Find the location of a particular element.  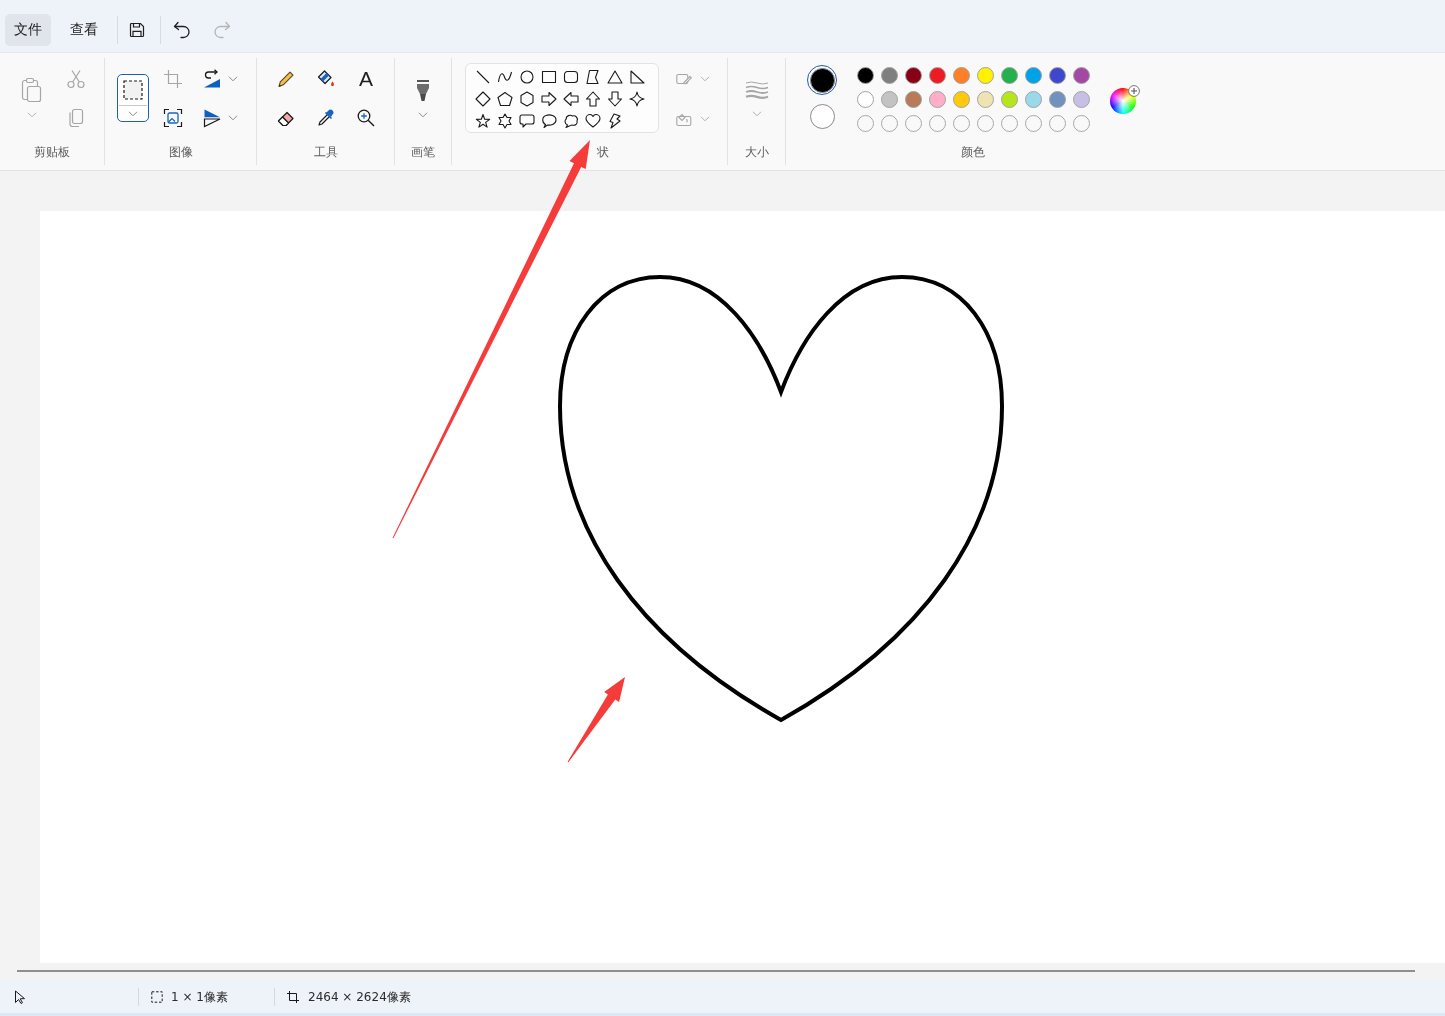

select-button is located at coordinates (133, 98).